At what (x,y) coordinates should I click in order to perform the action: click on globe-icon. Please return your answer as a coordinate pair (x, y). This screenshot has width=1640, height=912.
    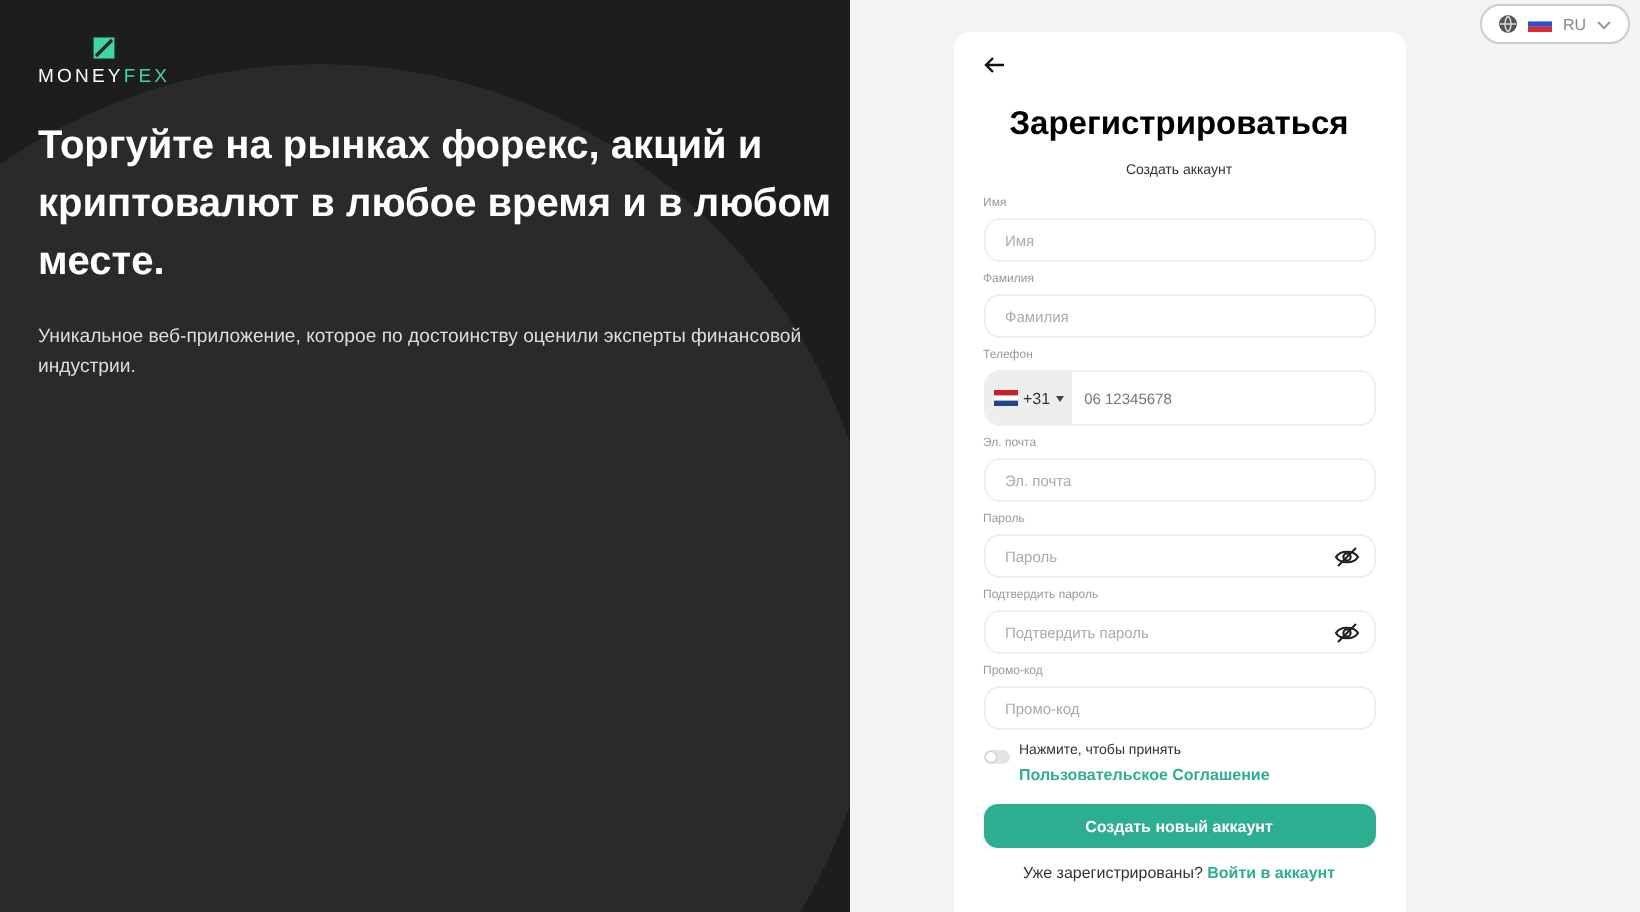
    Looking at the image, I should click on (1508, 24).